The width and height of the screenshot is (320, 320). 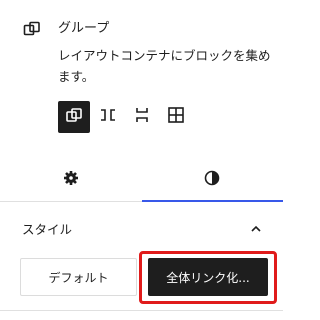 I want to click on tab-styles, so click(x=212, y=180).